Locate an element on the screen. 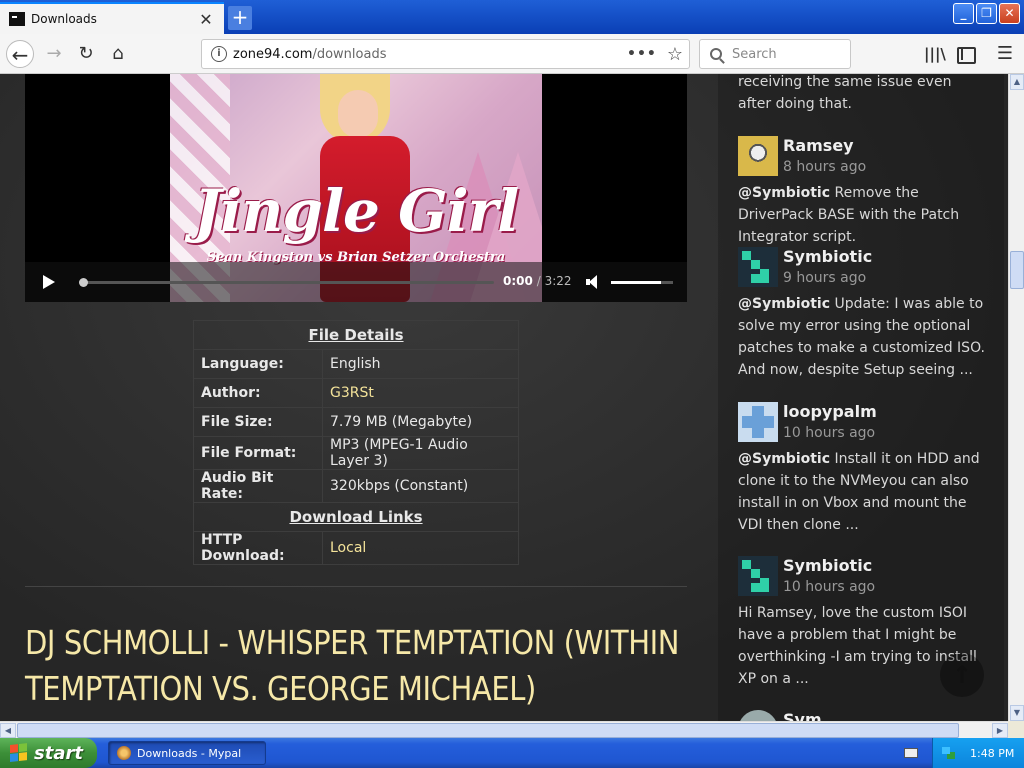 Image resolution: width=1024 pixels, height=768 pixels. info-icon: i is located at coordinates (219, 54).